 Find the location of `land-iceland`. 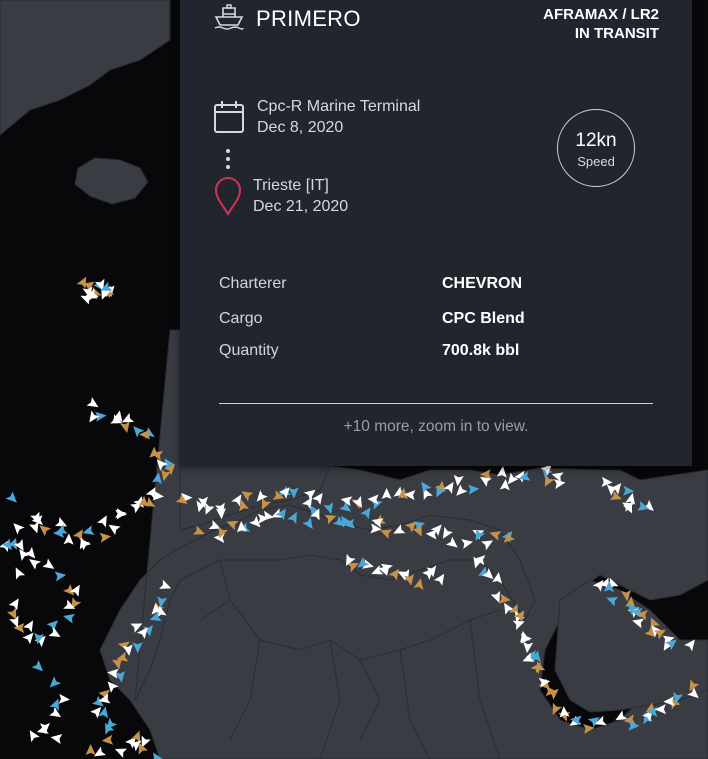

land-iceland is located at coordinates (111, 181).